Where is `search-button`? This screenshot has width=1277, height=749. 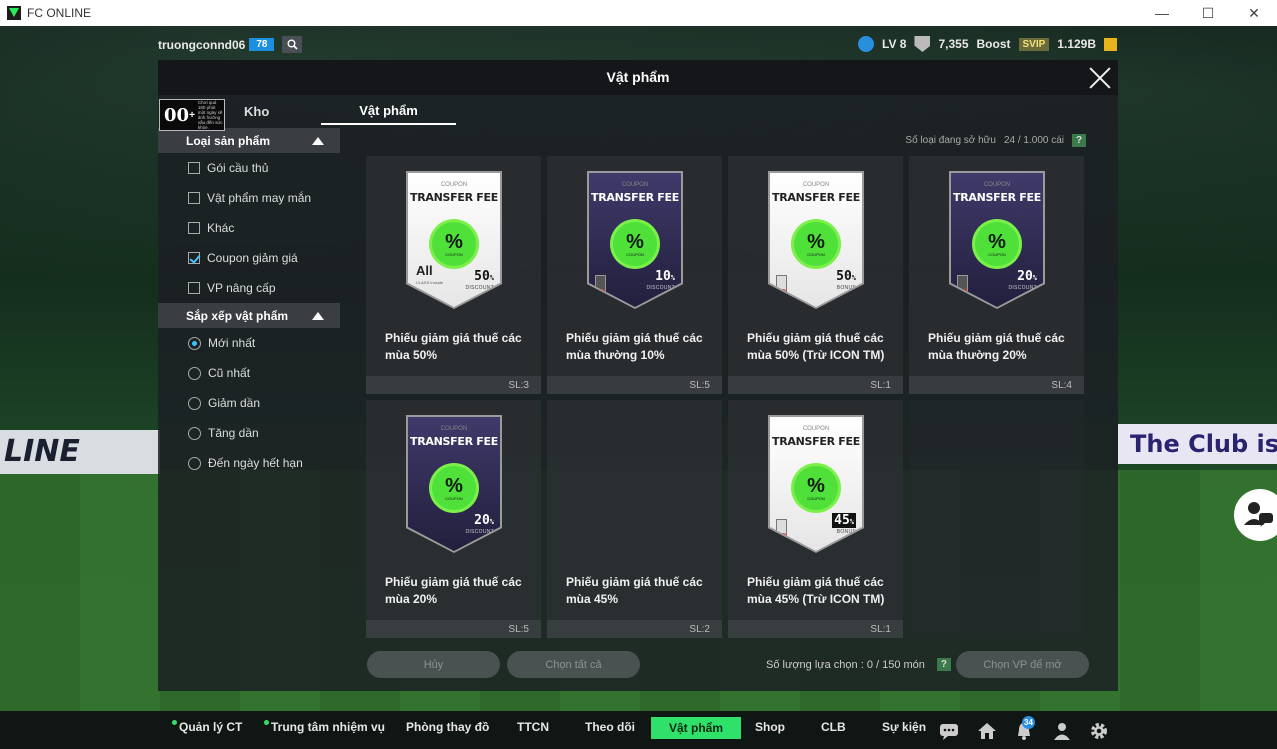 search-button is located at coordinates (292, 44).